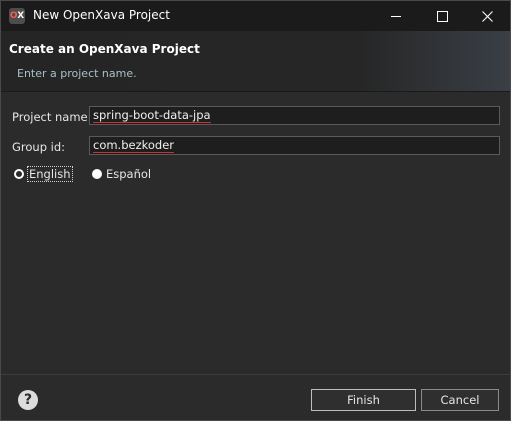 This screenshot has height=421, width=511. Describe the element at coordinates (50, 174) in the screenshot. I see `english-radio-label: English` at that location.